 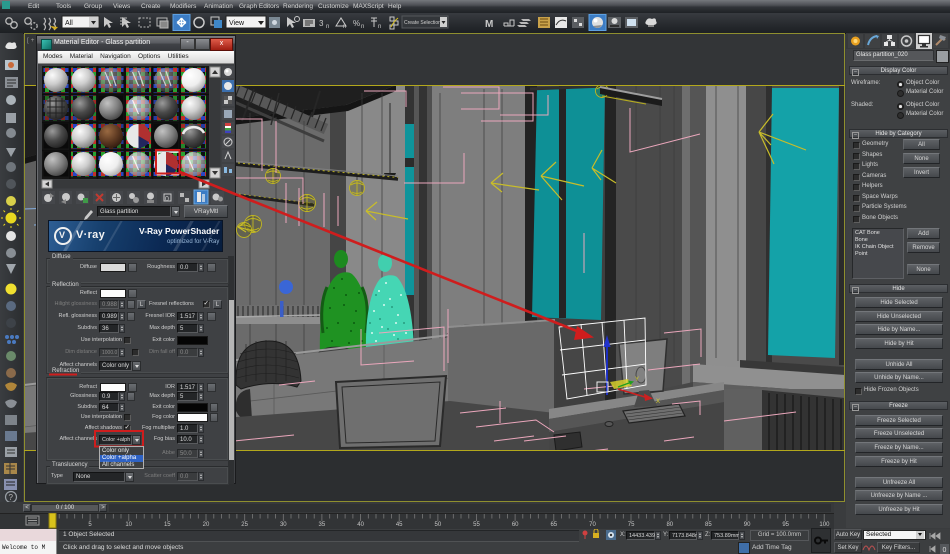 I want to click on svg-text: 10, so click(x=128, y=525).